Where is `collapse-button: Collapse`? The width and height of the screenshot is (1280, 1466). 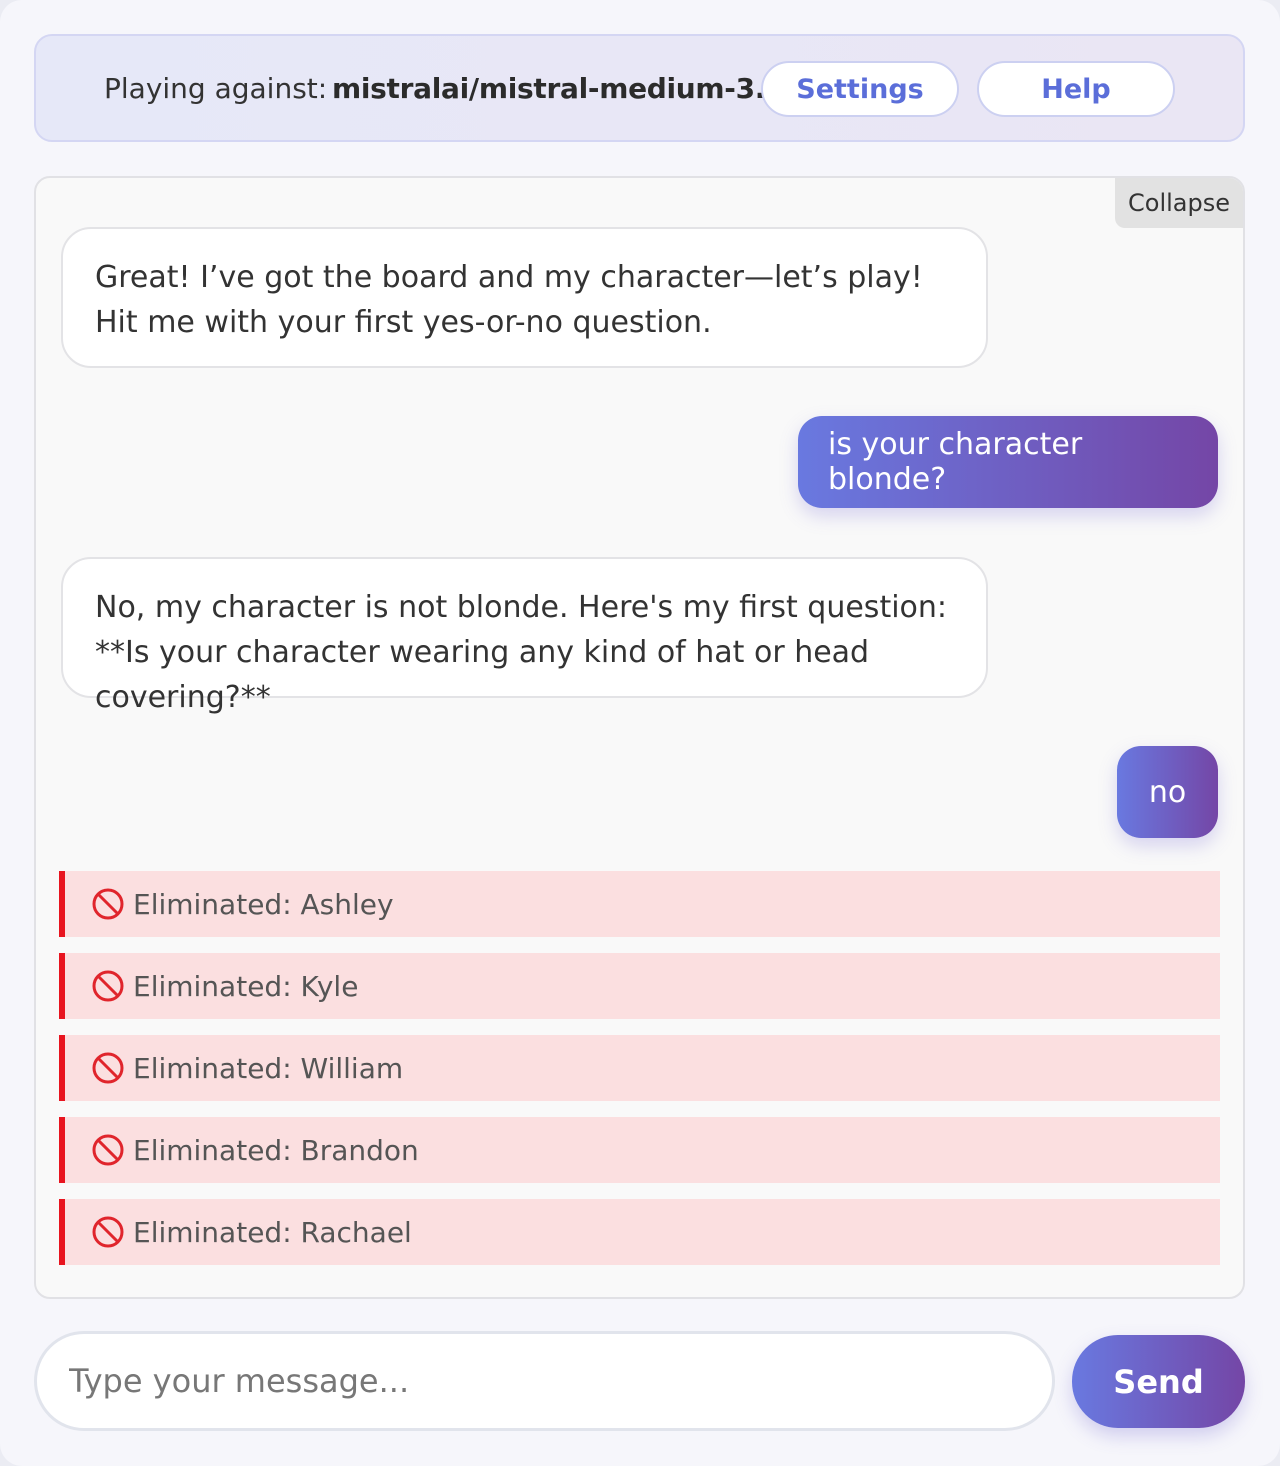 collapse-button: Collapse is located at coordinates (1179, 203).